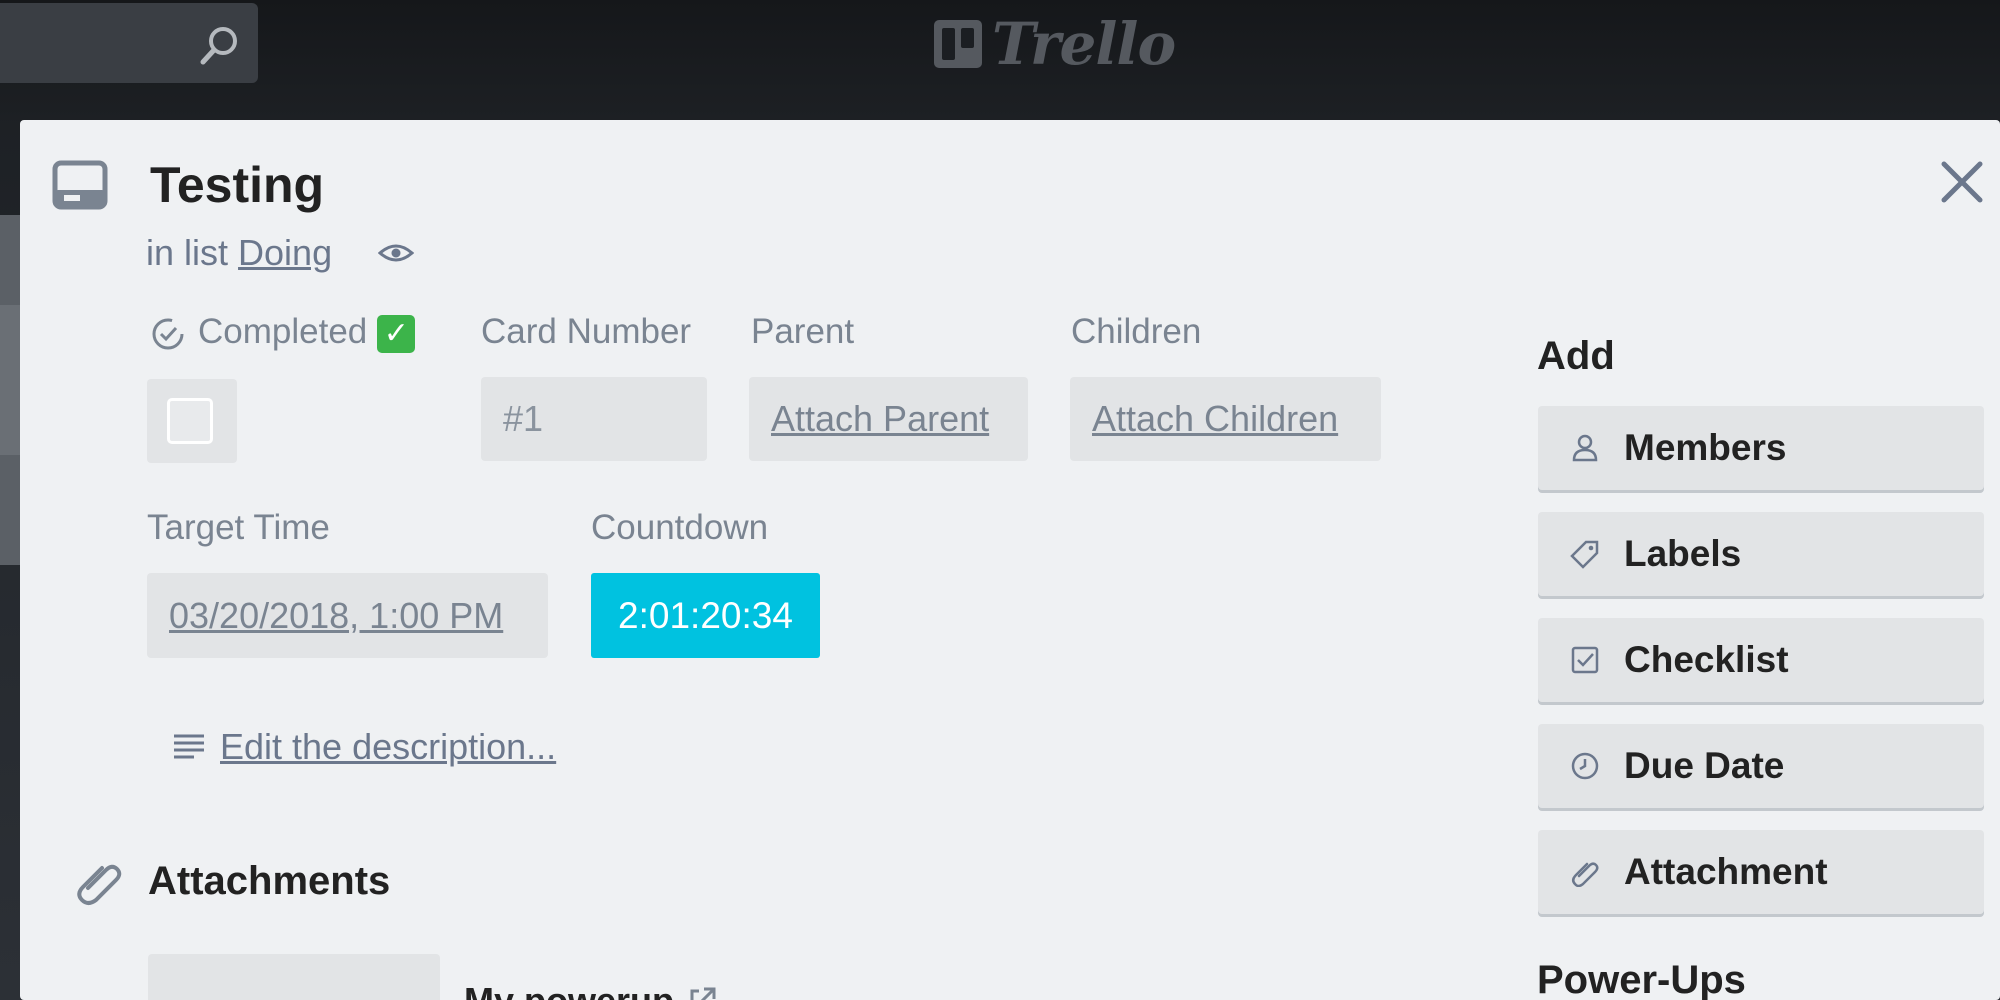 The height and width of the screenshot is (1000, 2000). What do you see at coordinates (294, 977) in the screenshot?
I see `attachment-thumbnail` at bounding box center [294, 977].